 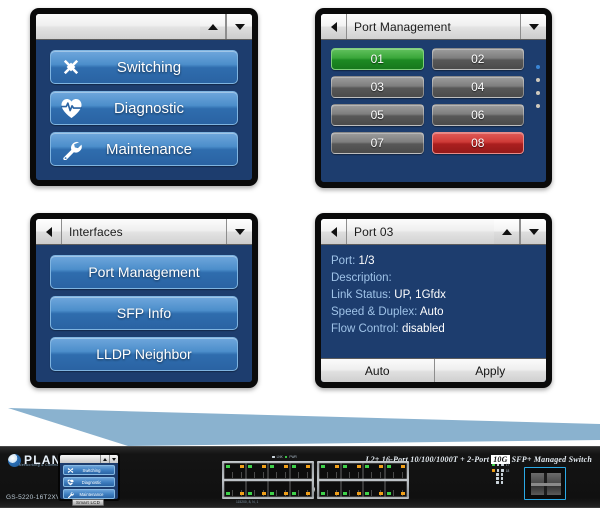 I want to click on led-row: 17, so click(x=500, y=465).